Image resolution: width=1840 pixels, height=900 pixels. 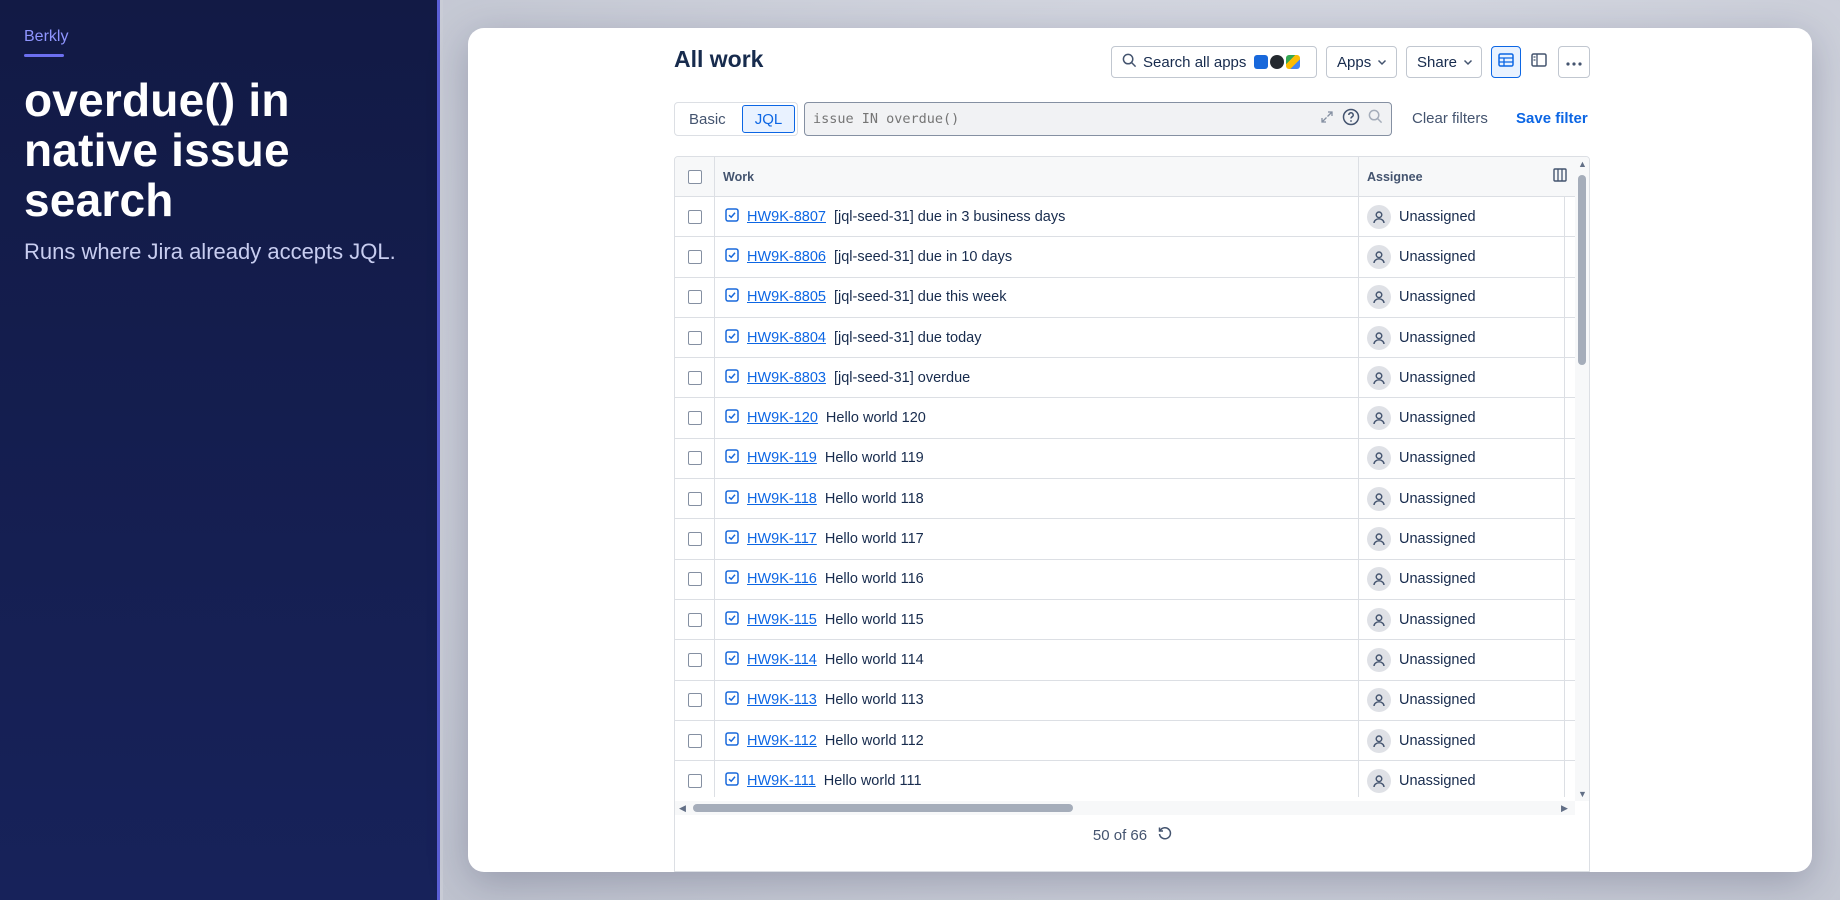 I want to click on clear-filters-button: Clear filters, so click(x=1450, y=118).